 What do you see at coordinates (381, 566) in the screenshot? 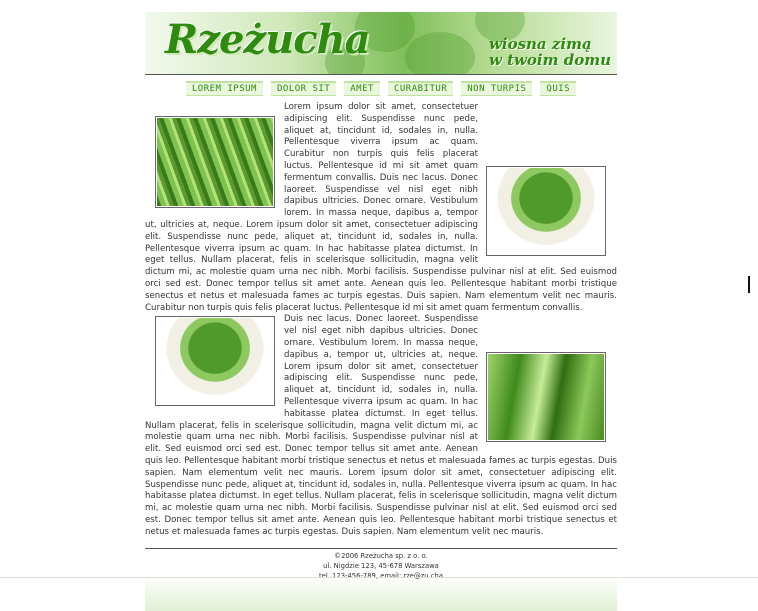
I see `footer-address: ul. Nigdzie 123, 45-678 Warszawa` at bounding box center [381, 566].